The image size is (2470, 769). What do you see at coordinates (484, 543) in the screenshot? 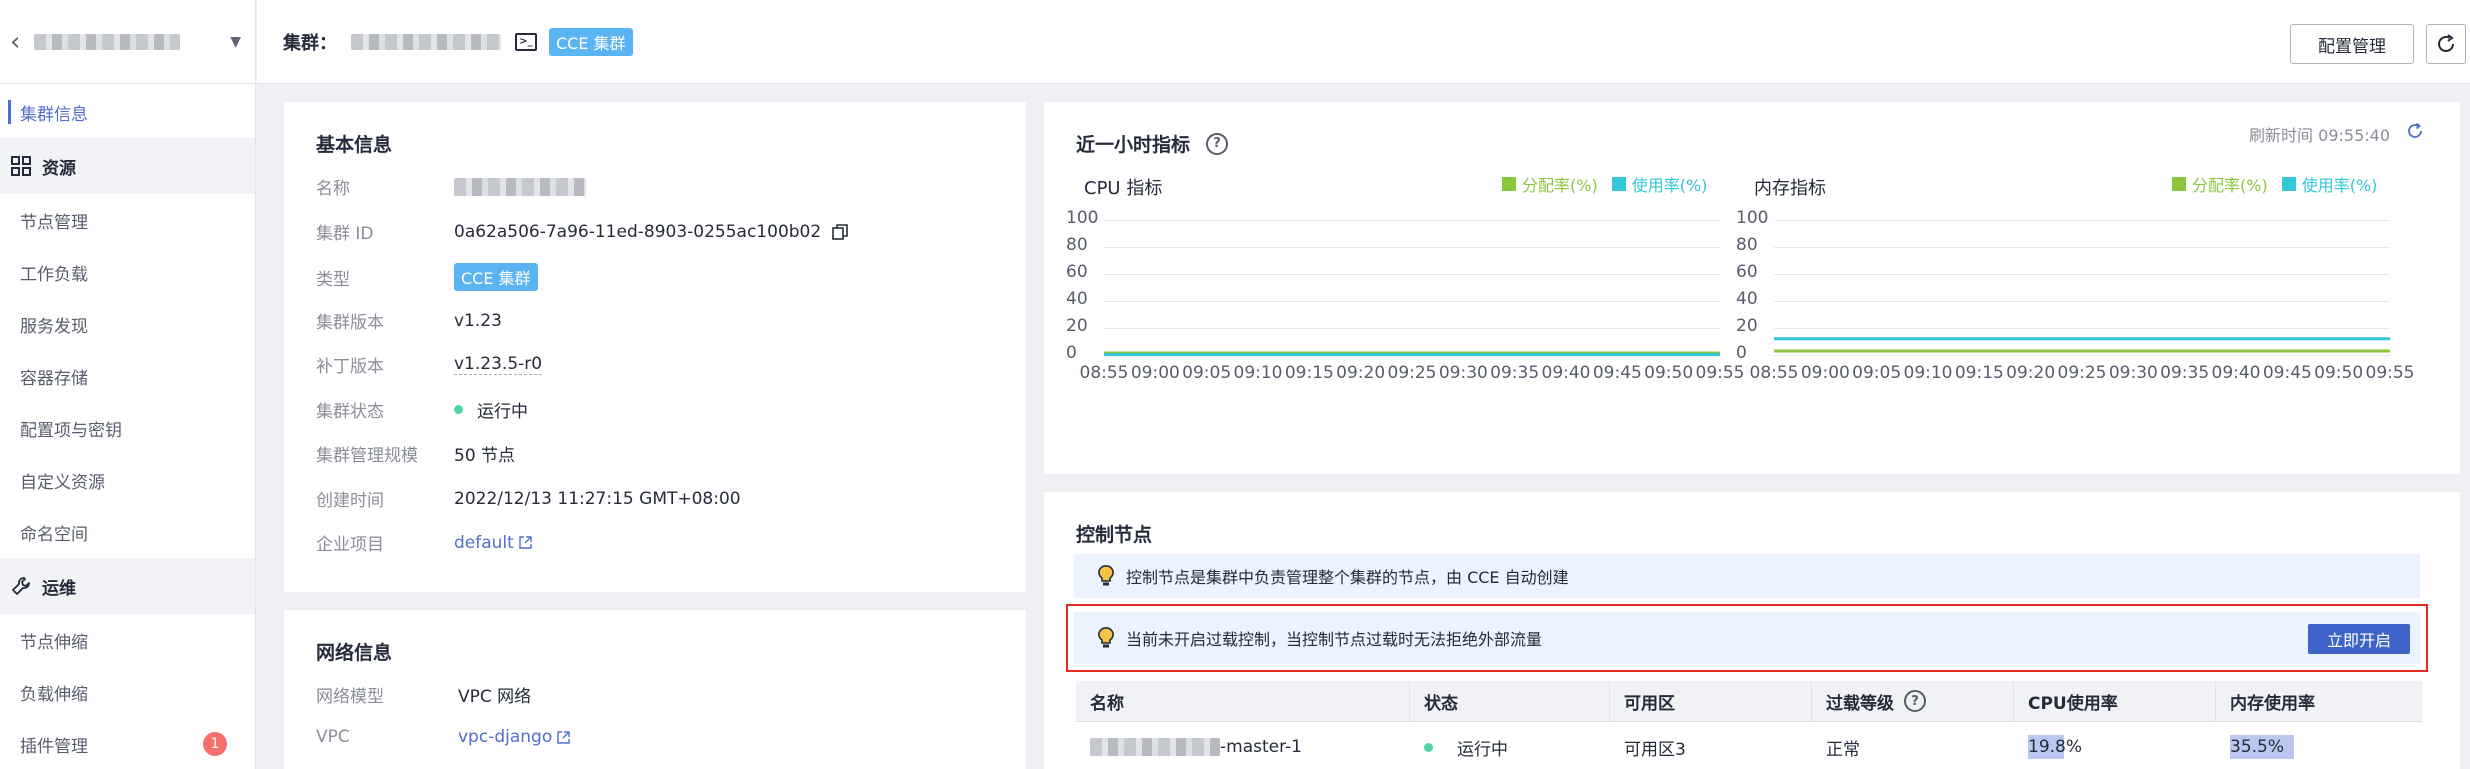
I see `enterprise-project-link: default` at bounding box center [484, 543].